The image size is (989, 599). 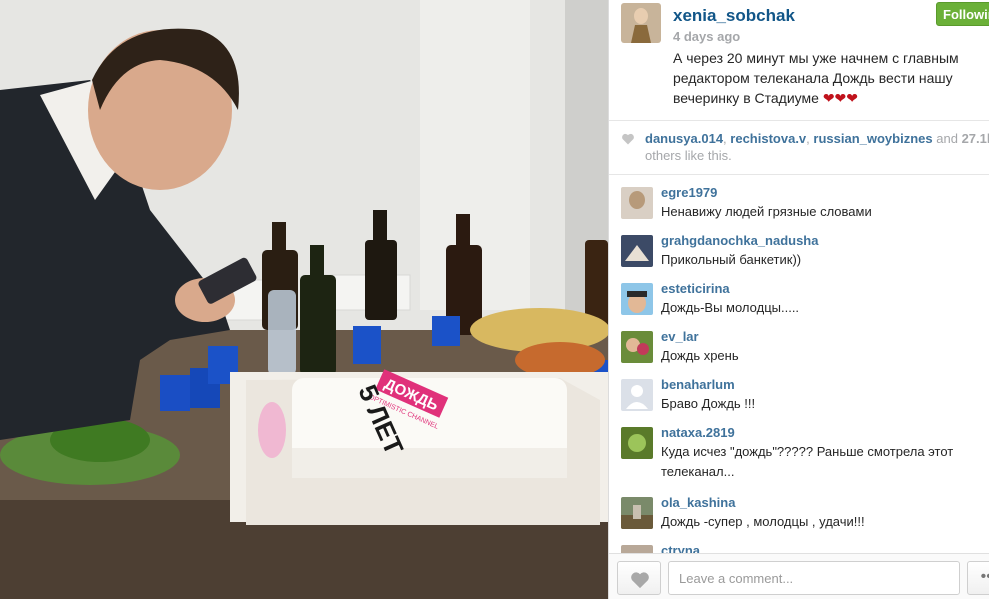 I want to click on comment-username: benaharlum, so click(x=698, y=384).